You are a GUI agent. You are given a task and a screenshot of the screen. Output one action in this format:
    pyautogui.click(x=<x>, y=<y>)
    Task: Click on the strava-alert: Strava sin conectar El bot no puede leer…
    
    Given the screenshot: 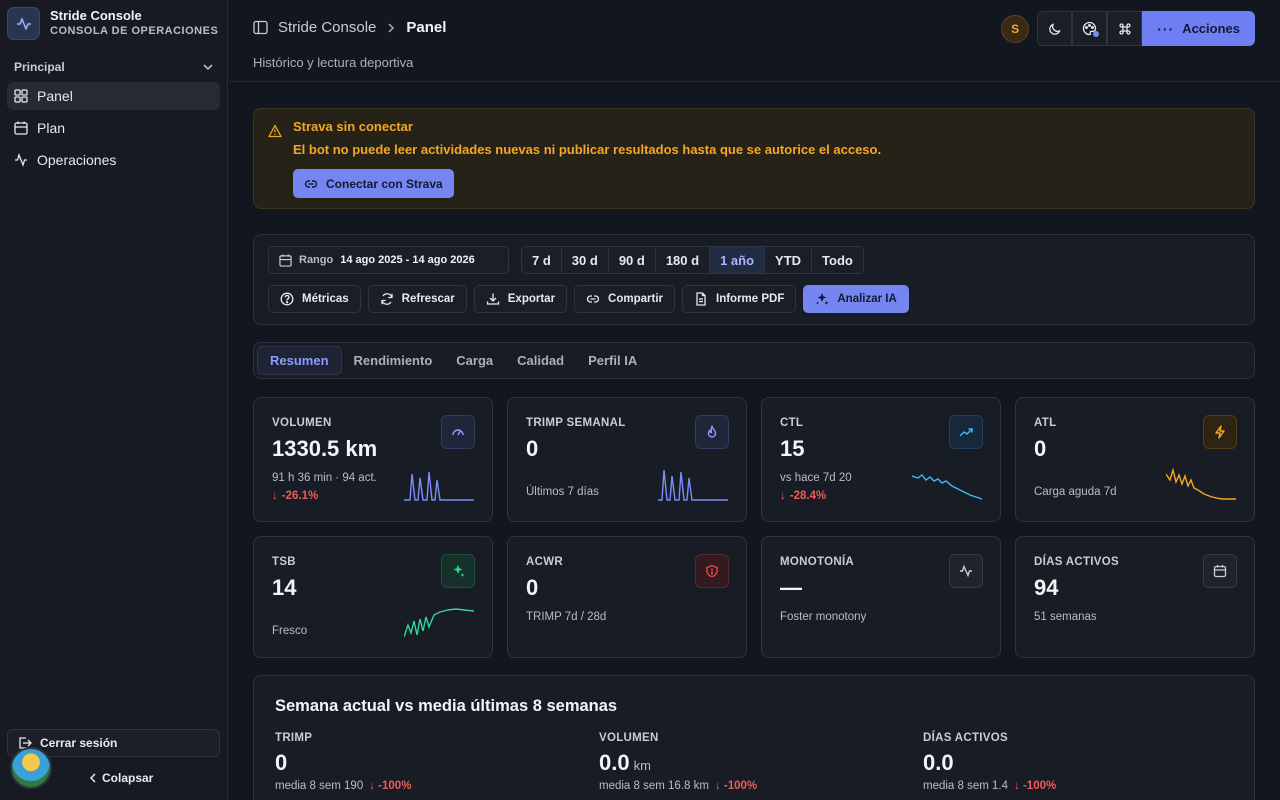 What is the action you would take?
    pyautogui.click(x=754, y=158)
    